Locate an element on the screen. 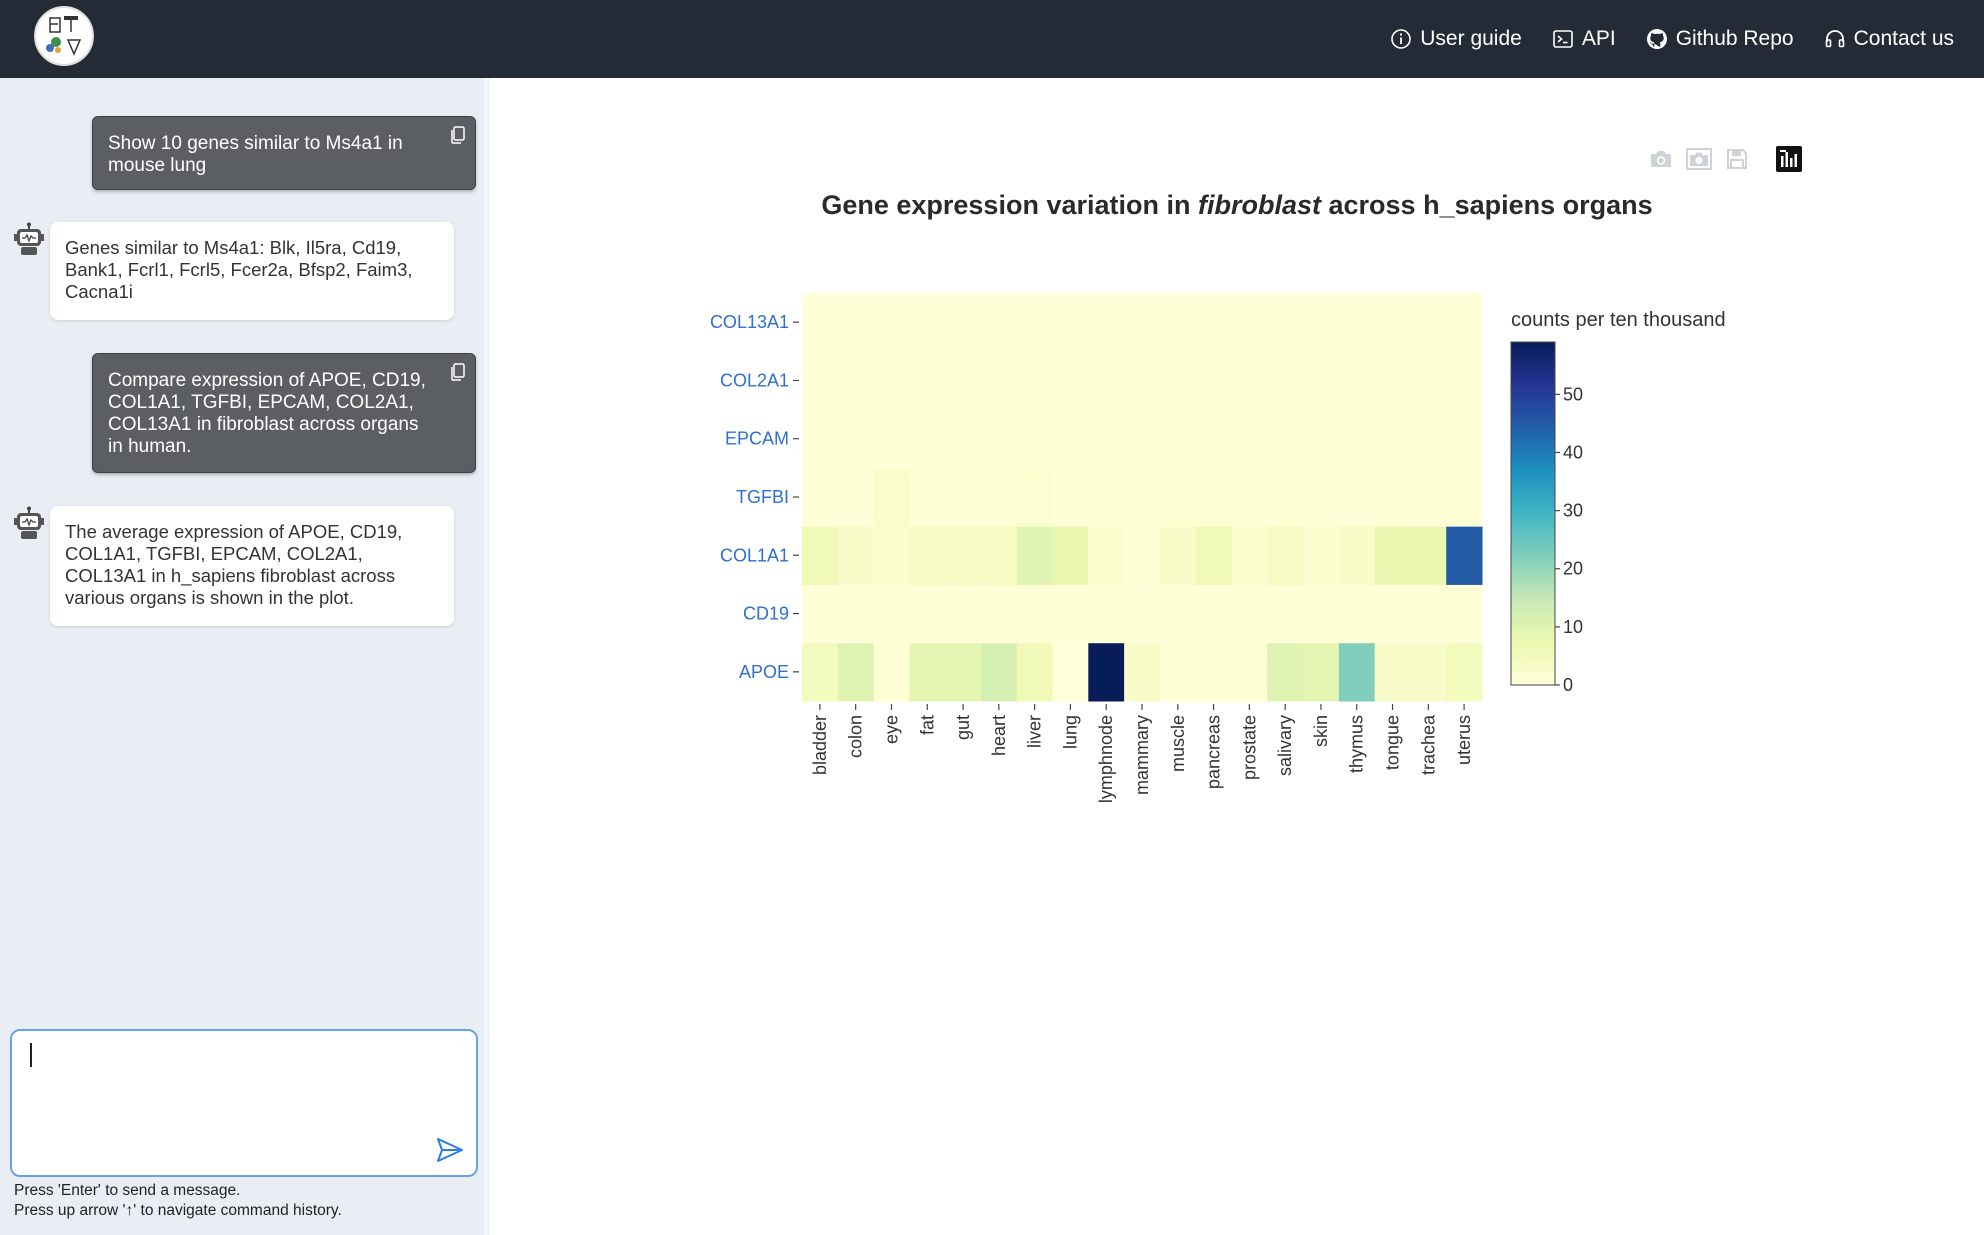 This screenshot has width=1984, height=1235. chat-input-box is located at coordinates (244, 1103).